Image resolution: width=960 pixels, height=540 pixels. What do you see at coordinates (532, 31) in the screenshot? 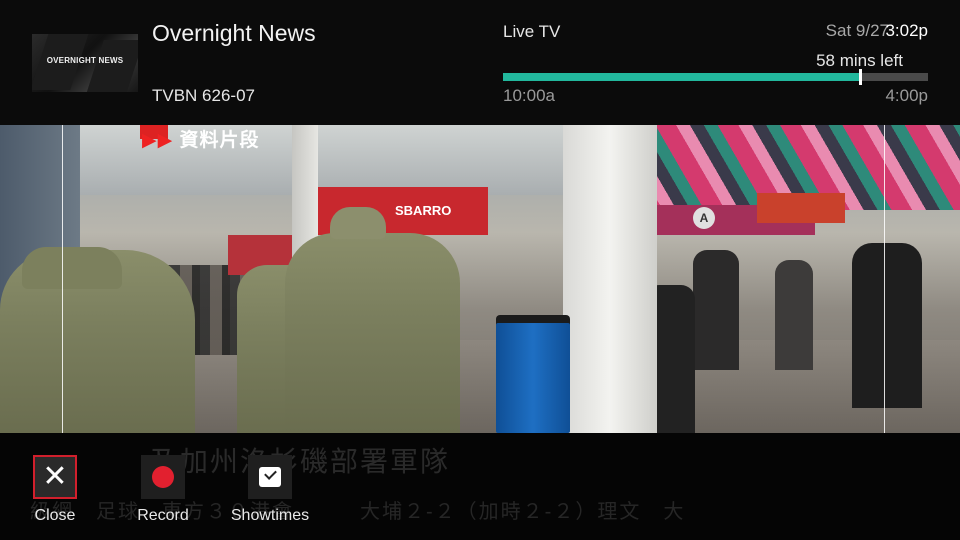
I see `source-label: Live TV` at bounding box center [532, 31].